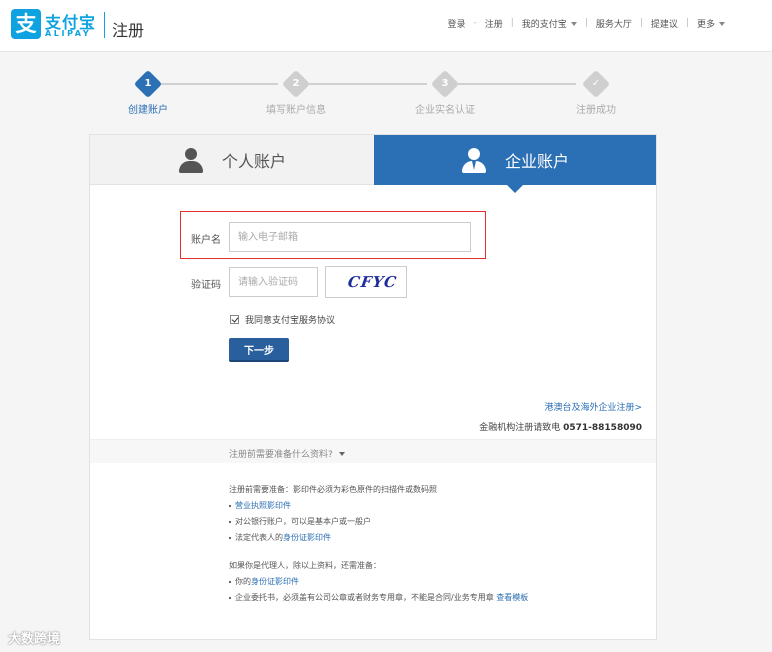 The image size is (772, 652). Describe the element at coordinates (281, 455) in the screenshot. I see `preparation-toggle-label: 注册前需要准备什么资料?` at that location.